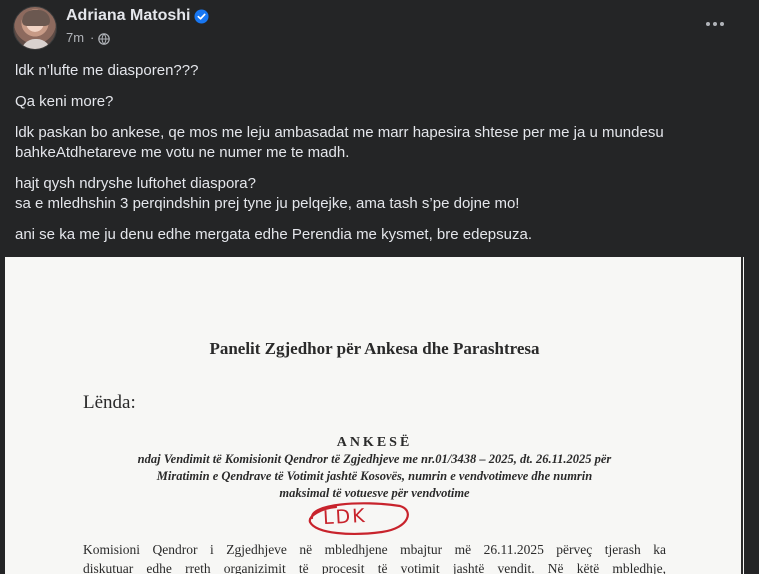 The height and width of the screenshot is (574, 759). I want to click on verified-badge-icon, so click(201, 16).